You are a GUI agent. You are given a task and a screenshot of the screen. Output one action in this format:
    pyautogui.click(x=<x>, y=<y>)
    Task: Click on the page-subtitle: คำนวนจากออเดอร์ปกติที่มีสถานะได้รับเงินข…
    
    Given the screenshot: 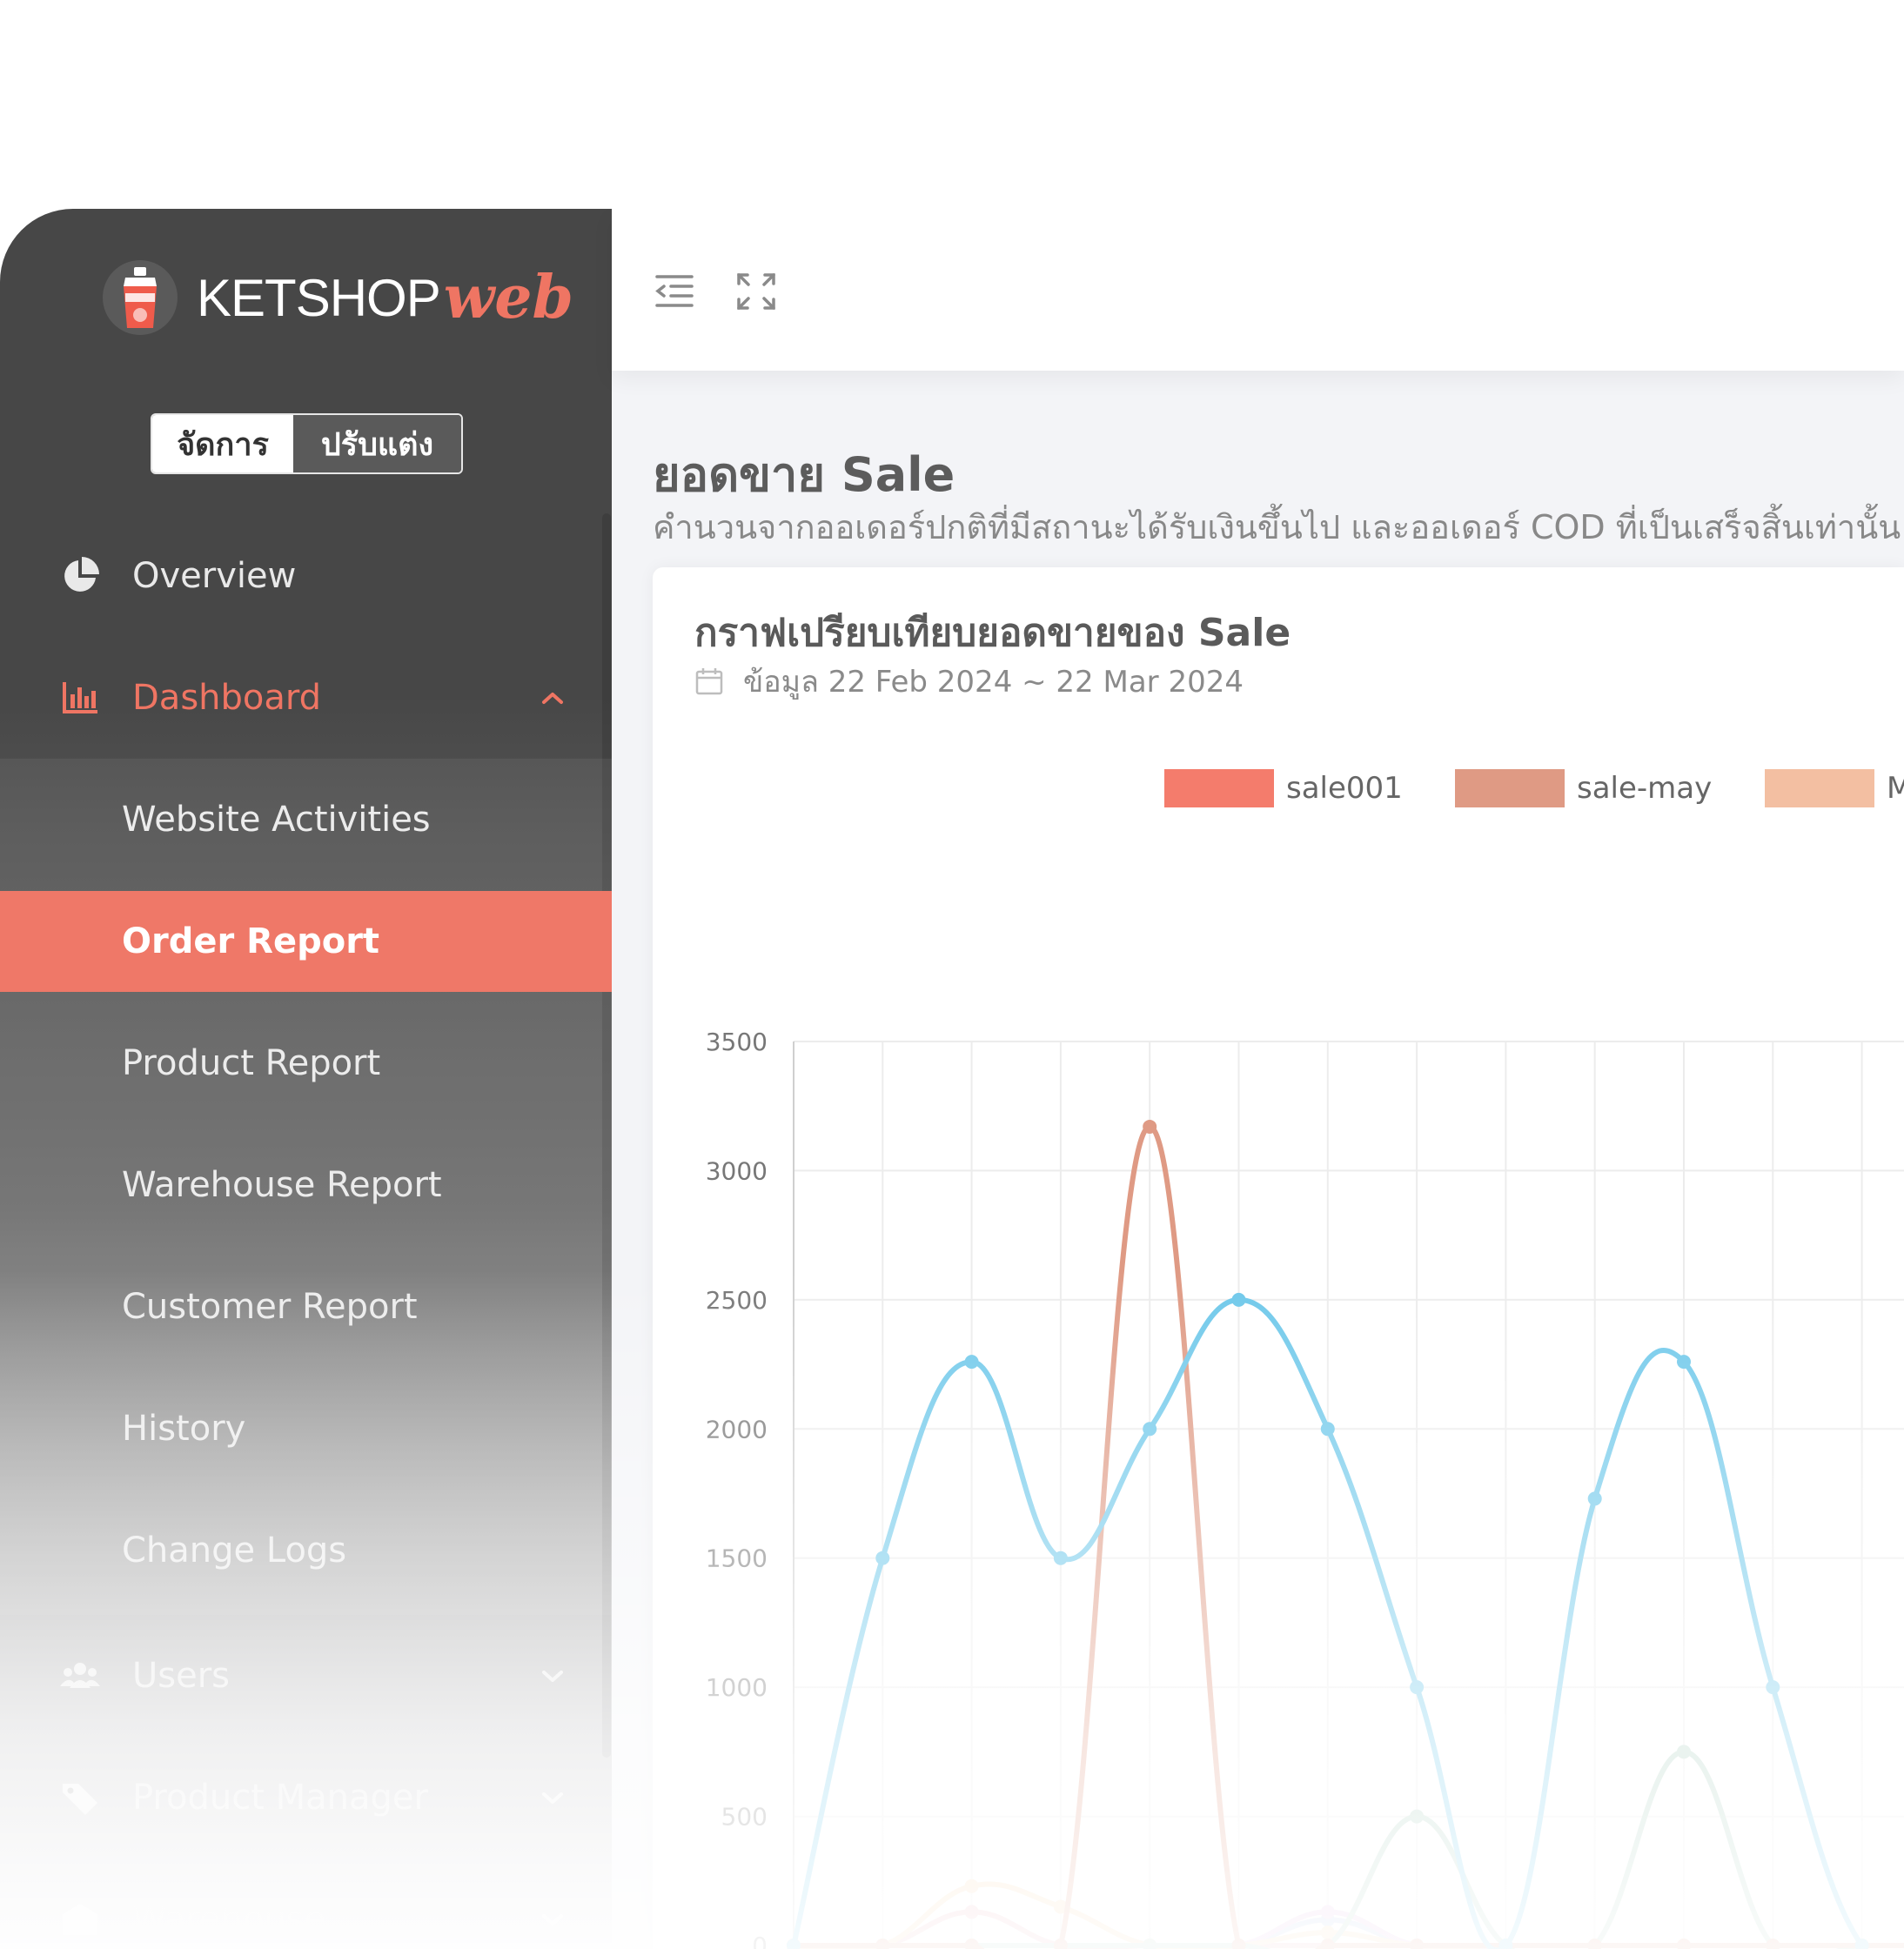 What is the action you would take?
    pyautogui.click(x=1277, y=527)
    